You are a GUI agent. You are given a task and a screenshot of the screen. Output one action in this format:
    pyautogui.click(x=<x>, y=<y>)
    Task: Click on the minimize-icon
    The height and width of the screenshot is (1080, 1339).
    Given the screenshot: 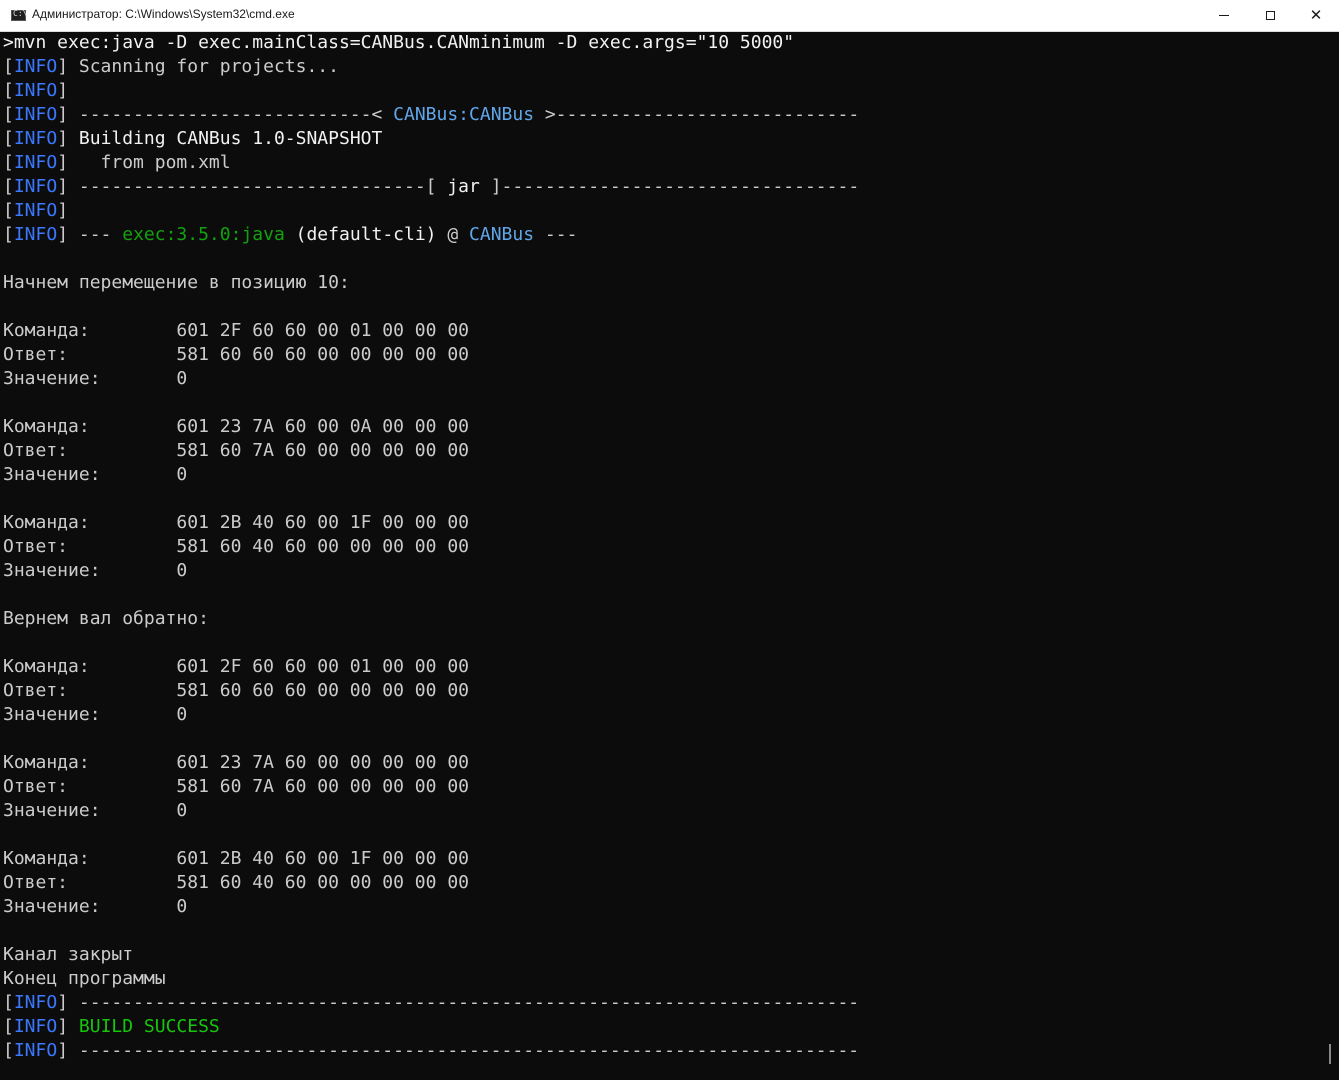 What is the action you would take?
    pyautogui.click(x=1224, y=15)
    